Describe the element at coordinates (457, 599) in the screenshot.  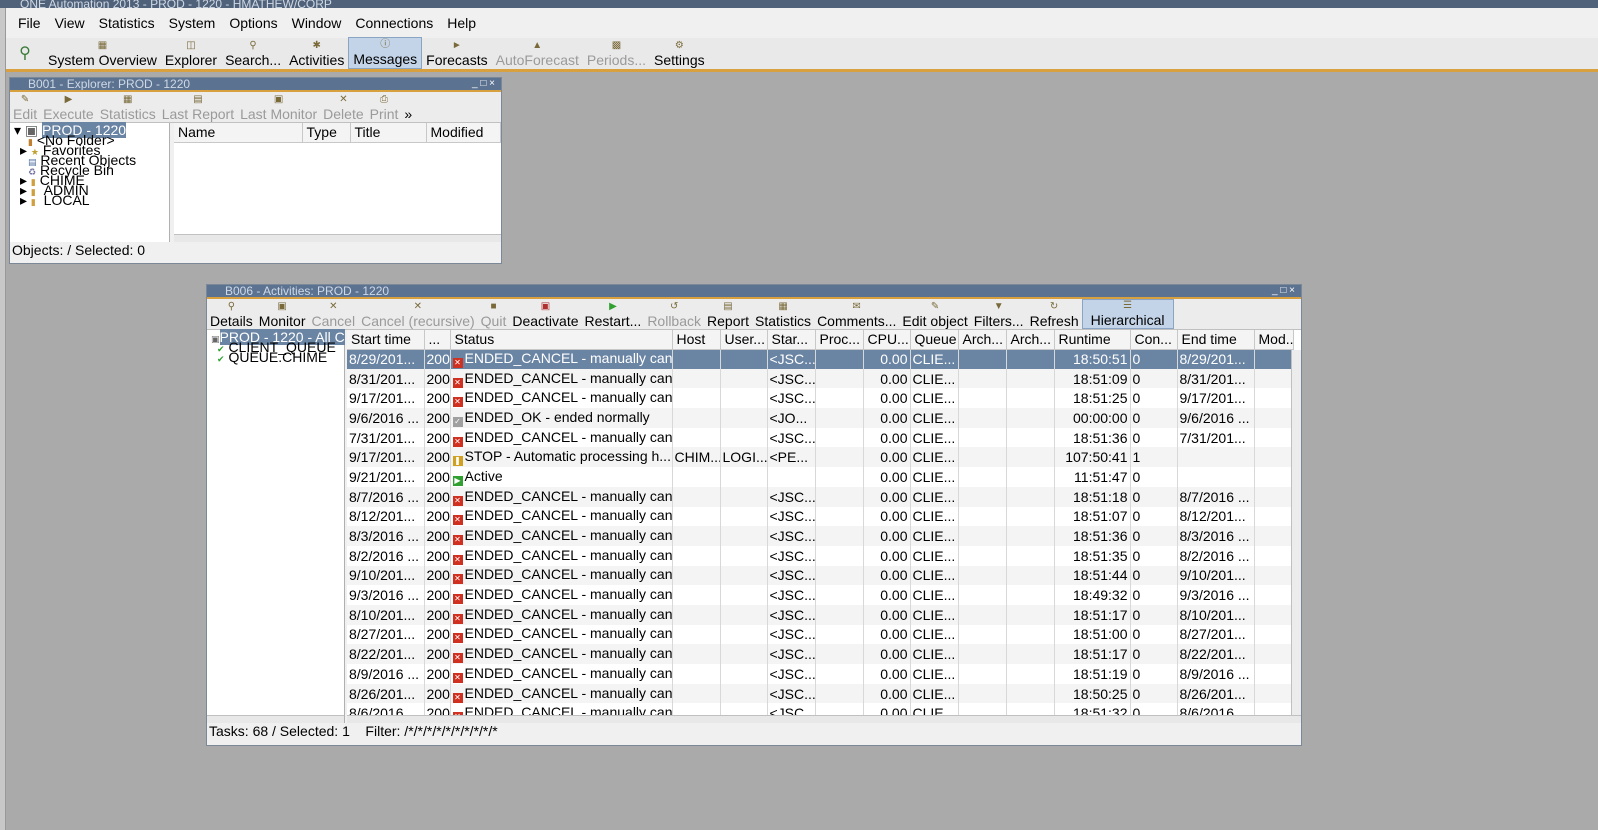
I see `cancel-status-icon: ✕` at that location.